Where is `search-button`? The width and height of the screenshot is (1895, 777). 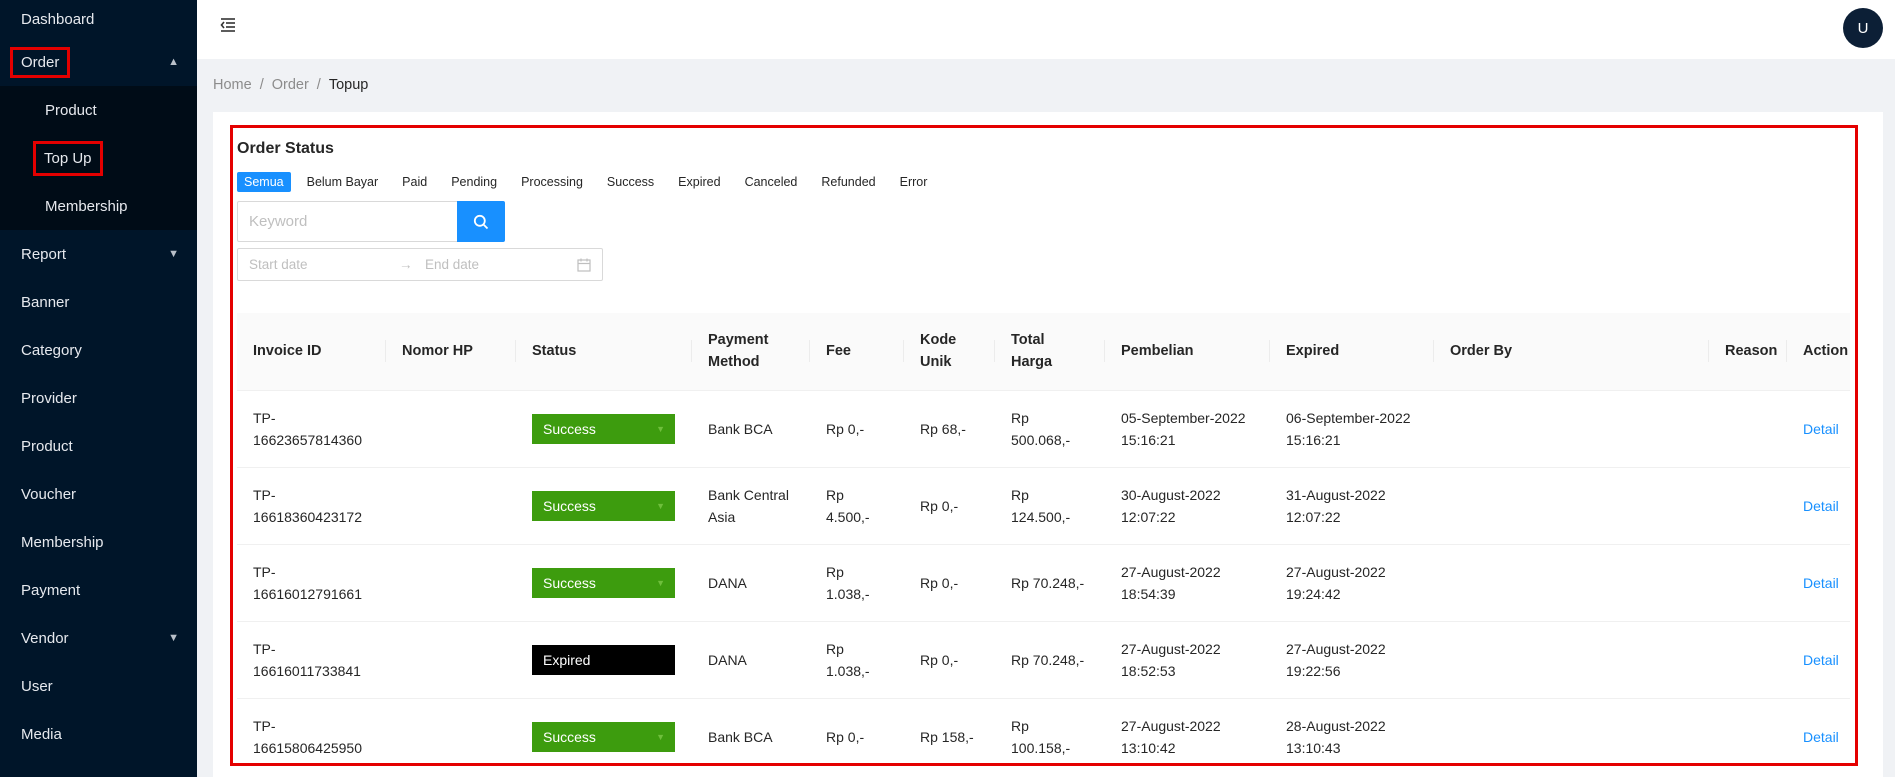
search-button is located at coordinates (481, 221).